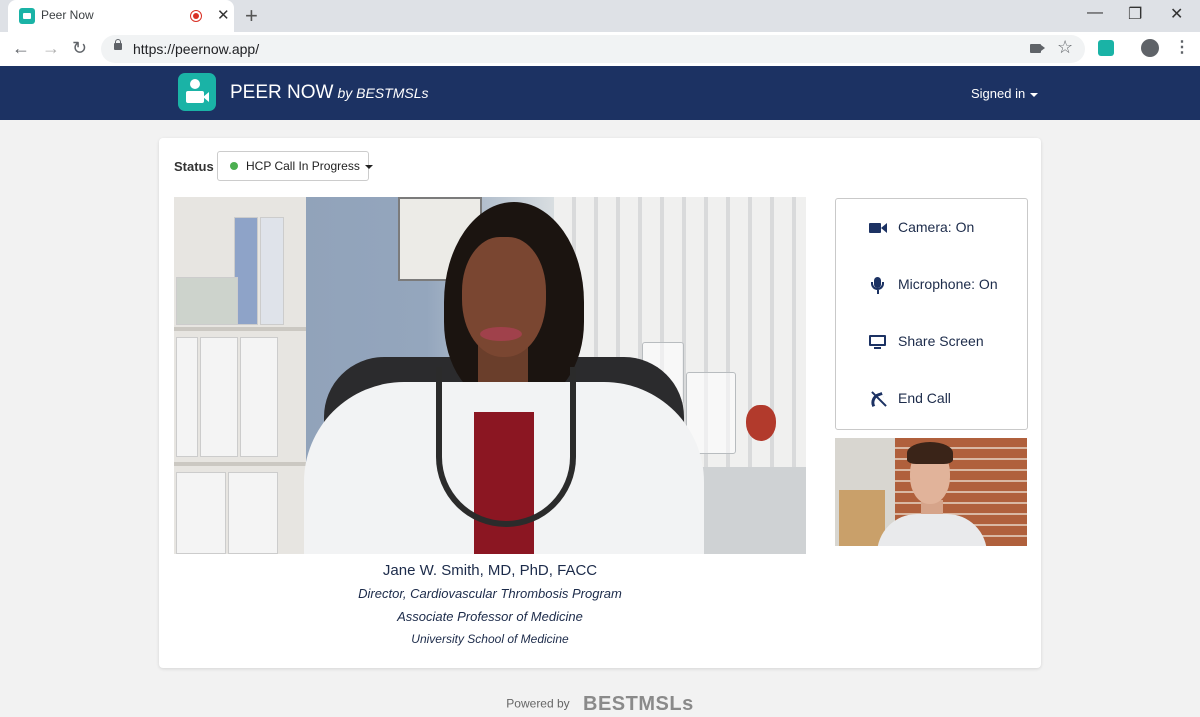  Describe the element at coordinates (600, 16) in the screenshot. I see `browser-tab-strip: Peer Now ✕ + — ❐ ✕` at that location.